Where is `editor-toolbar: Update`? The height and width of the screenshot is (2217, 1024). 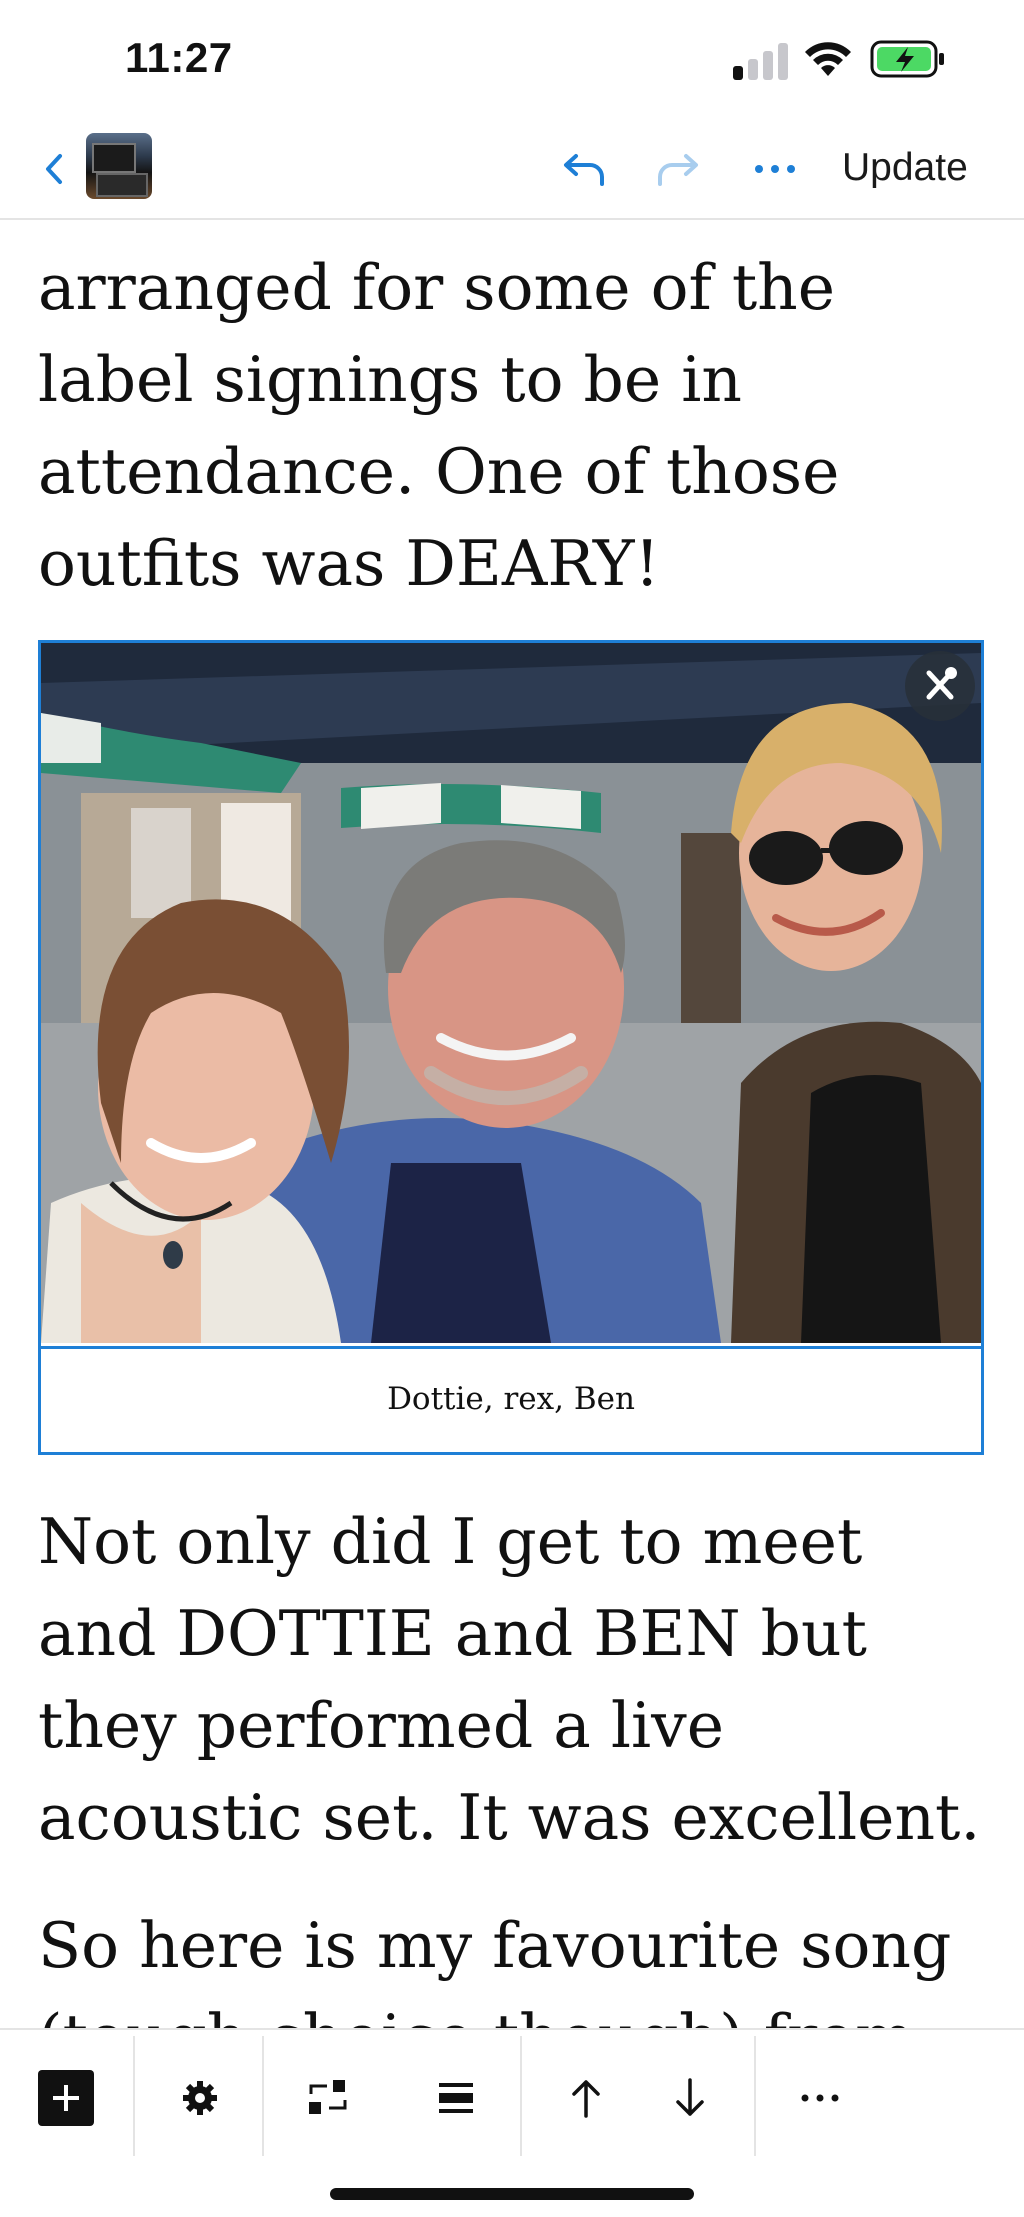 editor-toolbar: Update is located at coordinates (512, 170).